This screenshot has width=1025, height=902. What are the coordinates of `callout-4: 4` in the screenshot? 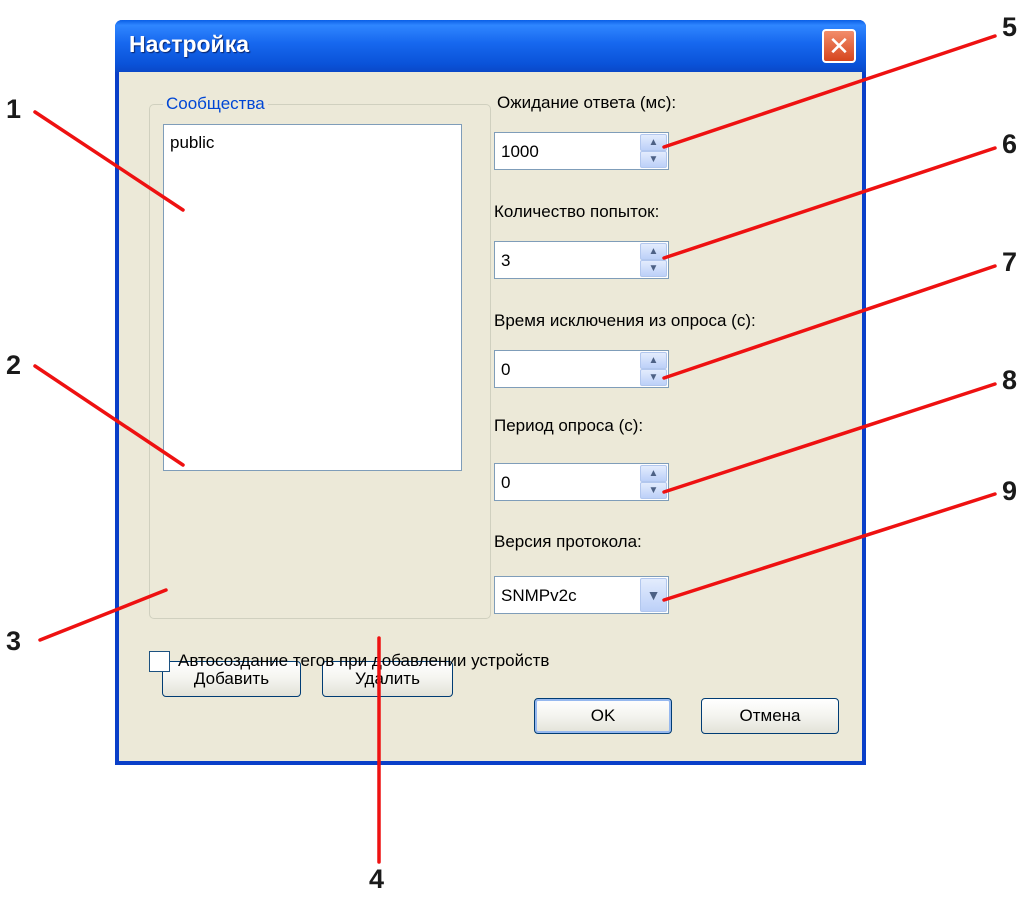 It's located at (377, 879).